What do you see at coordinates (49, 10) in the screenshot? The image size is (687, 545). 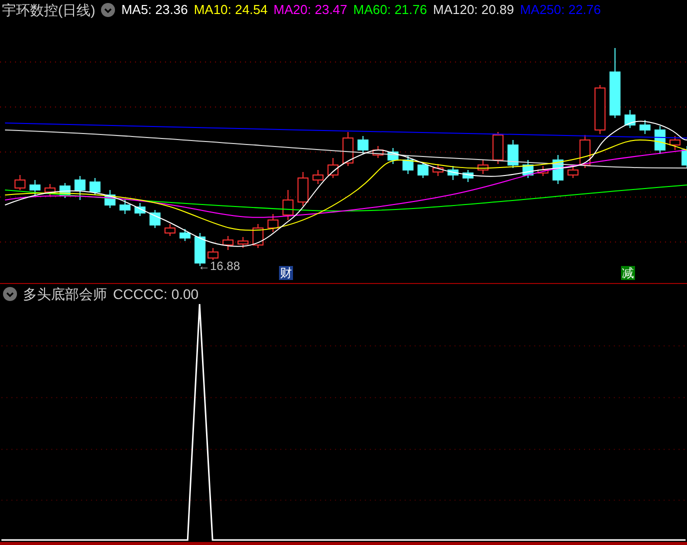 I see `stock-title: 宇环数控(日线)` at bounding box center [49, 10].